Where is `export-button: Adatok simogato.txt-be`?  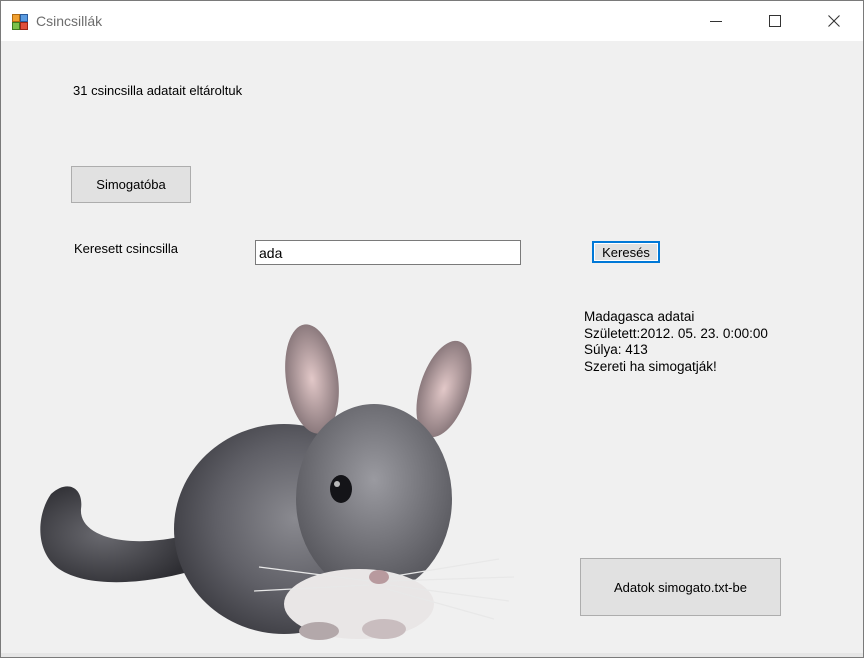 export-button: Adatok simogato.txt-be is located at coordinates (680, 587).